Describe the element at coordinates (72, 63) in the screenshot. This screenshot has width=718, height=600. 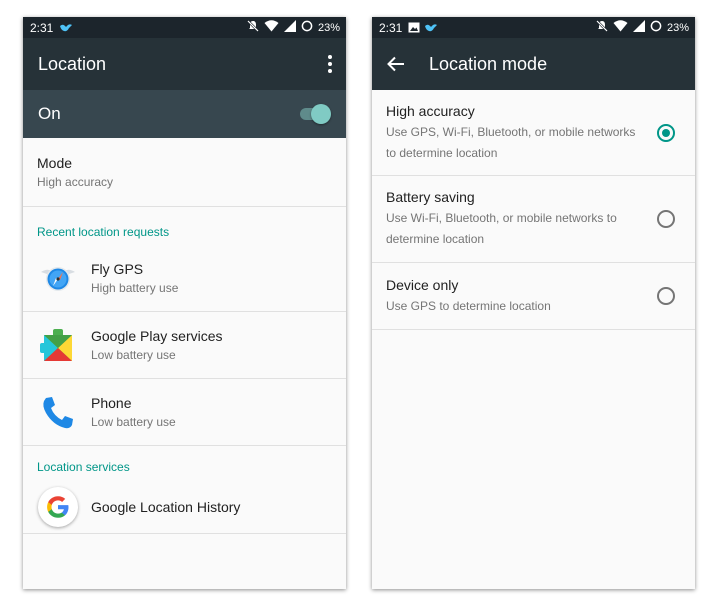
I see `page-title: Location` at that location.